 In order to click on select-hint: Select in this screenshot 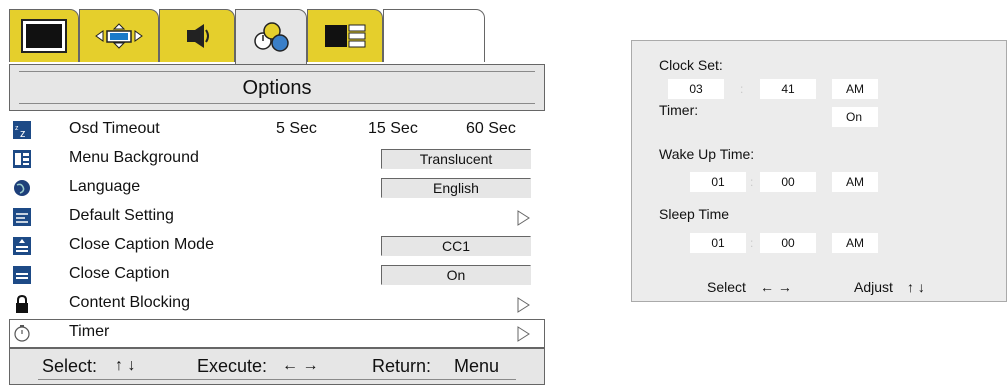, I will do `click(726, 287)`.